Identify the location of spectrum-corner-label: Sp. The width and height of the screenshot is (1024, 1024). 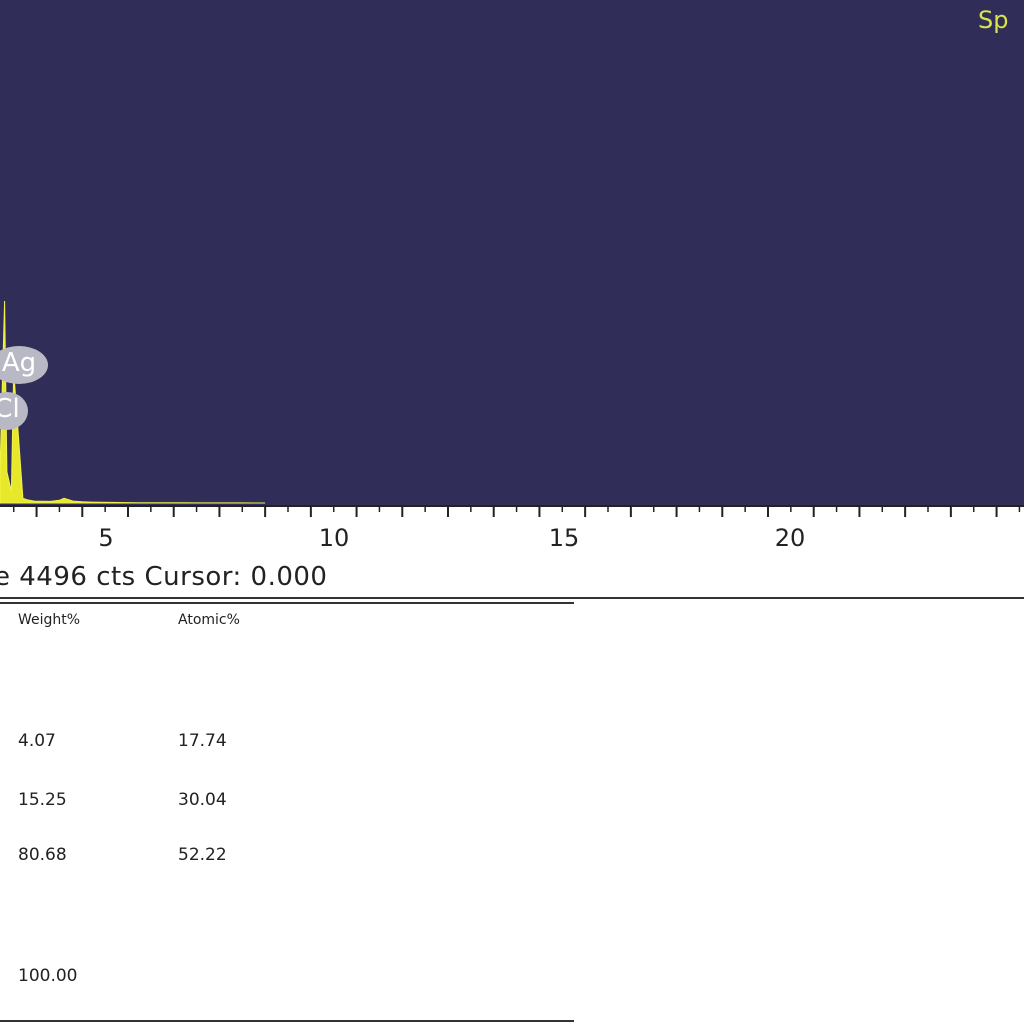
(993, 20).